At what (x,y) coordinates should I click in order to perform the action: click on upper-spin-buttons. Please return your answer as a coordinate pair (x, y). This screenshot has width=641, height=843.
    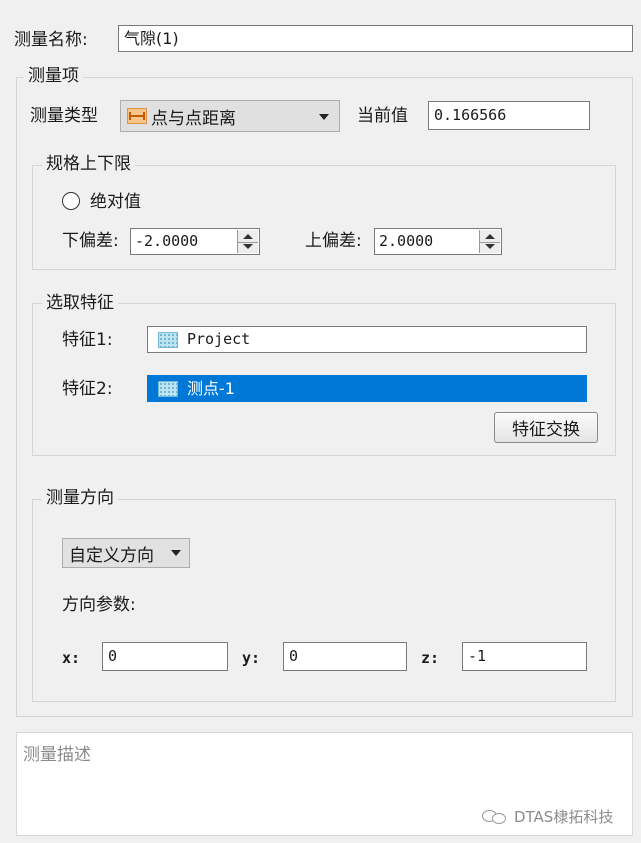
    Looking at the image, I should click on (489, 241).